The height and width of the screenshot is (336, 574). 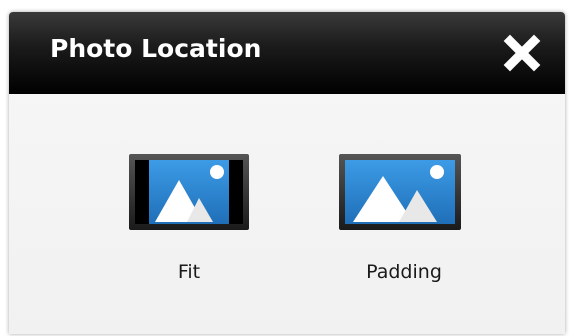 I want to click on photo-padding-icon, so click(x=400, y=192).